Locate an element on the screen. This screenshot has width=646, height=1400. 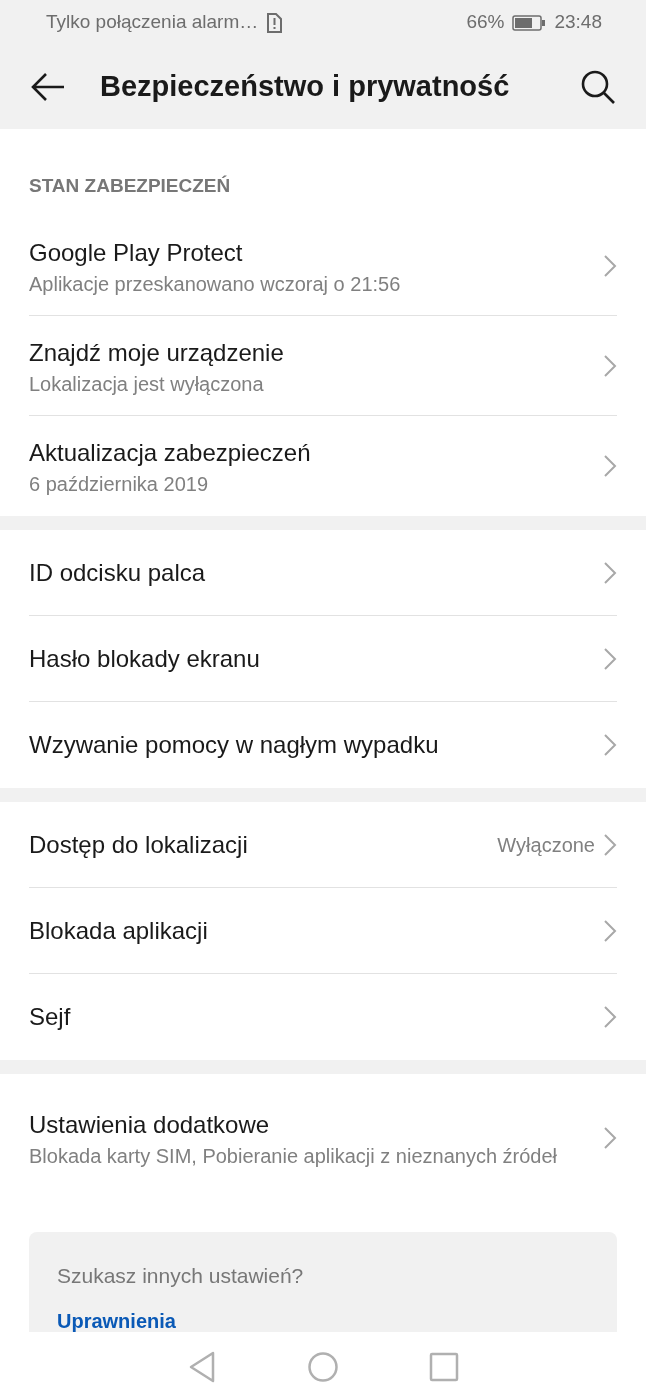
settings-item: ID odcisku palca is located at coordinates (323, 573).